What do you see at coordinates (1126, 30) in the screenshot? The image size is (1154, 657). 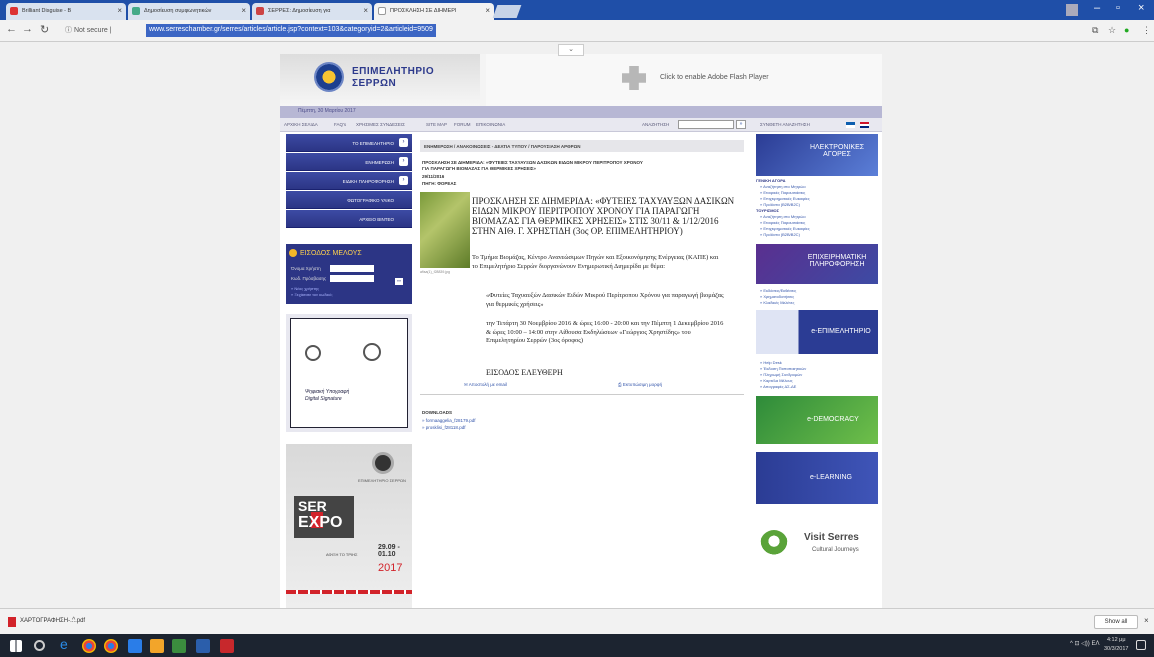 I see `extension-icon: ●` at bounding box center [1126, 30].